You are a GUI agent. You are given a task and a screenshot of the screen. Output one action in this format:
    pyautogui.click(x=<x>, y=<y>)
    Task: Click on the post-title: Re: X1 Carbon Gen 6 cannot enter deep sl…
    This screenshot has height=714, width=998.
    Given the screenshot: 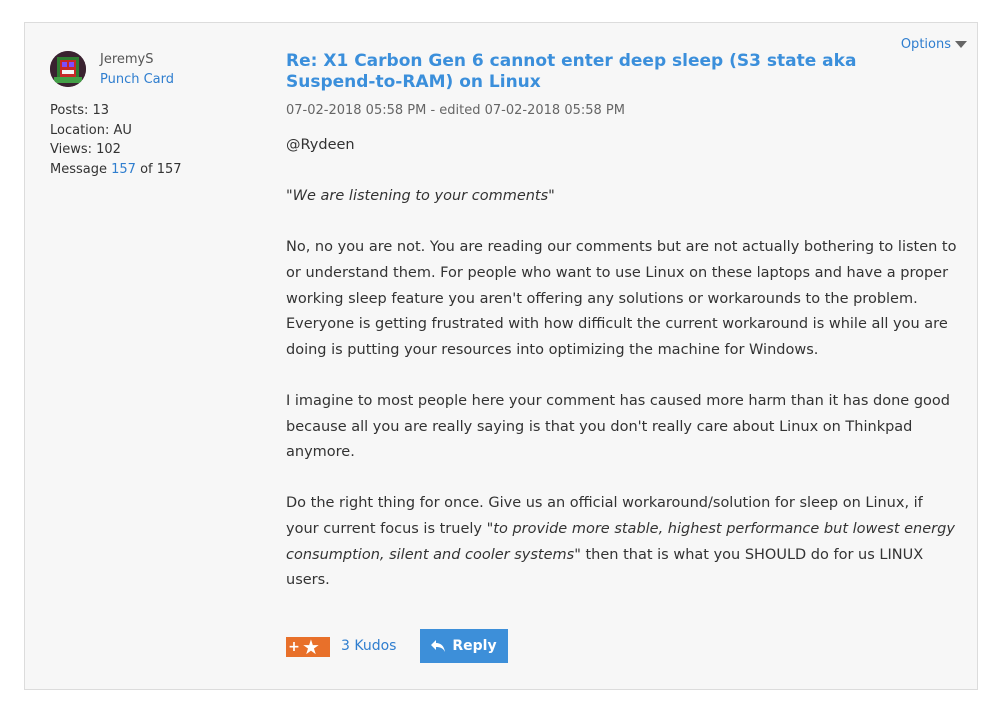 What is the action you would take?
    pyautogui.click(x=591, y=72)
    